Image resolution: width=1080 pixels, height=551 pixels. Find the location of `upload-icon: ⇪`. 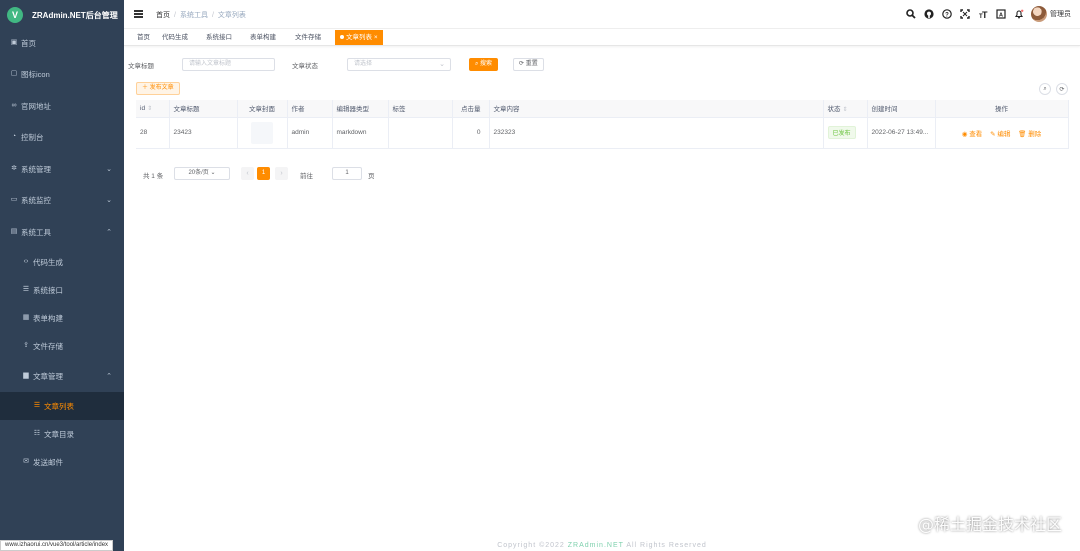

upload-icon: ⇪ is located at coordinates (26, 345).